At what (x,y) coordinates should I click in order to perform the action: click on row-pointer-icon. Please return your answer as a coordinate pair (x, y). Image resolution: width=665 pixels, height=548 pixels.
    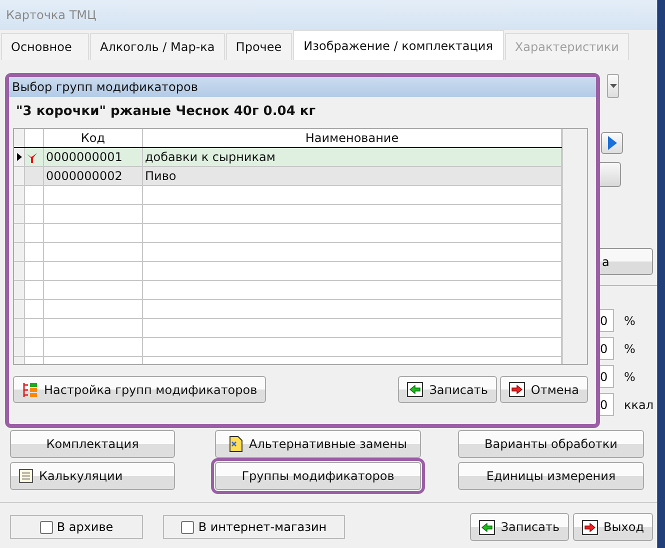
    Looking at the image, I should click on (19, 157).